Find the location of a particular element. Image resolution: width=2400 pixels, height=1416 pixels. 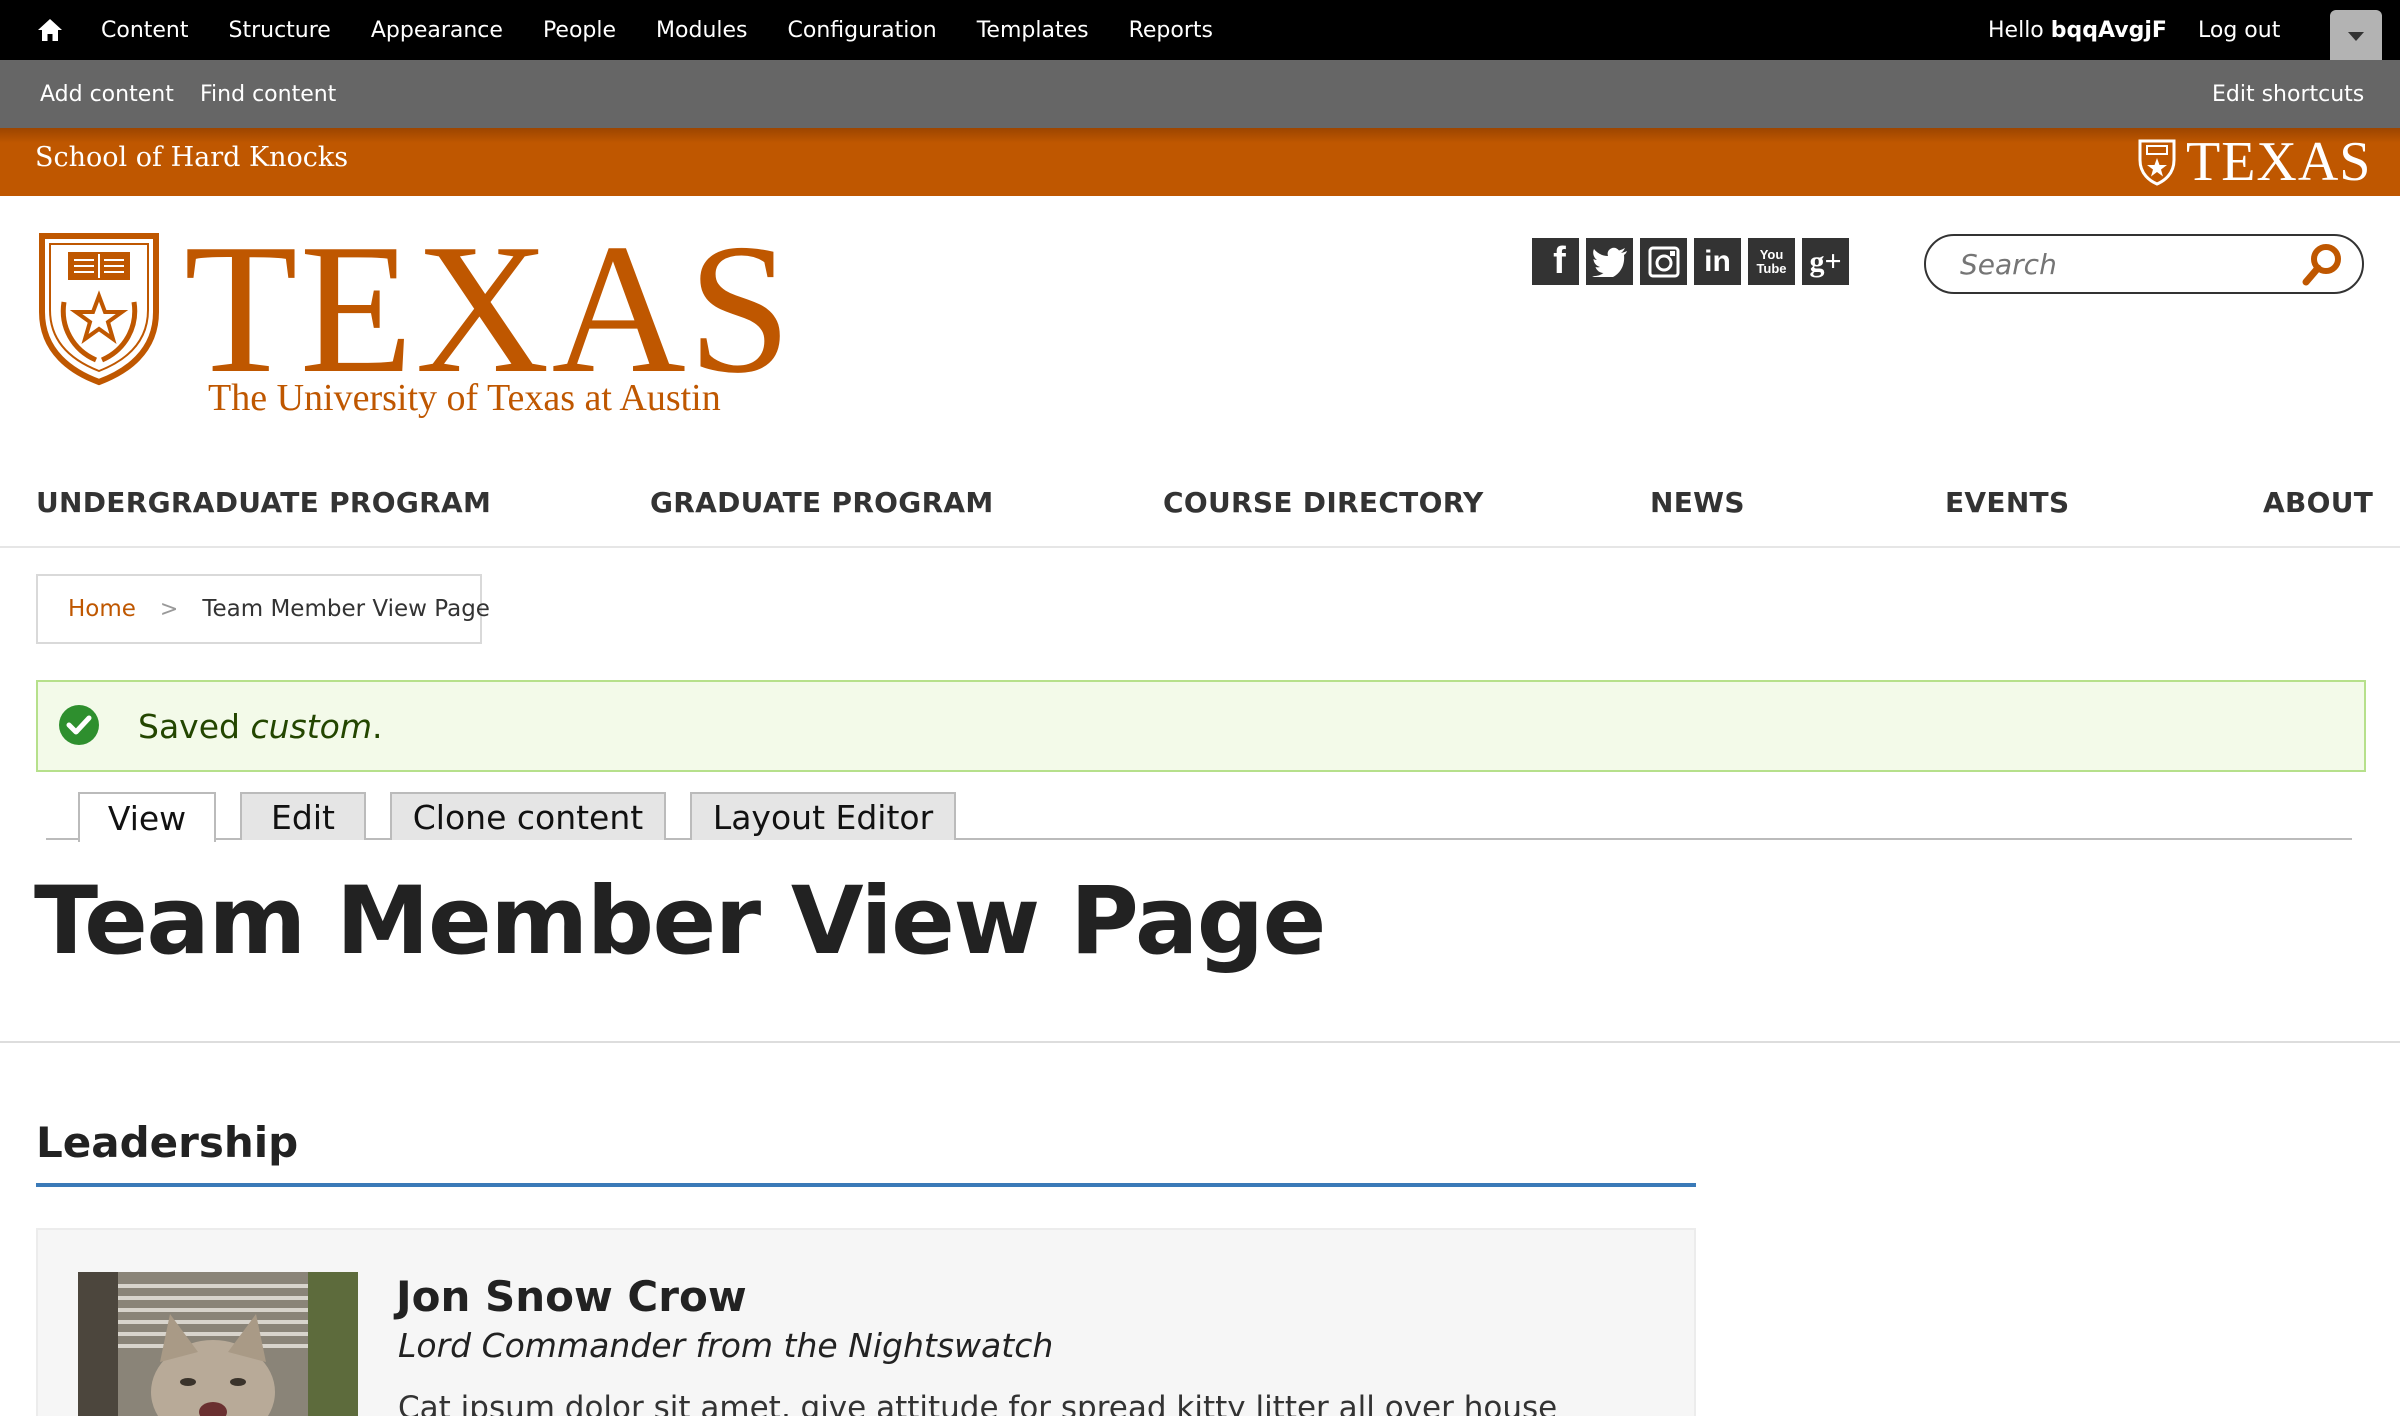

section-heading: Leadership is located at coordinates (167, 1142).